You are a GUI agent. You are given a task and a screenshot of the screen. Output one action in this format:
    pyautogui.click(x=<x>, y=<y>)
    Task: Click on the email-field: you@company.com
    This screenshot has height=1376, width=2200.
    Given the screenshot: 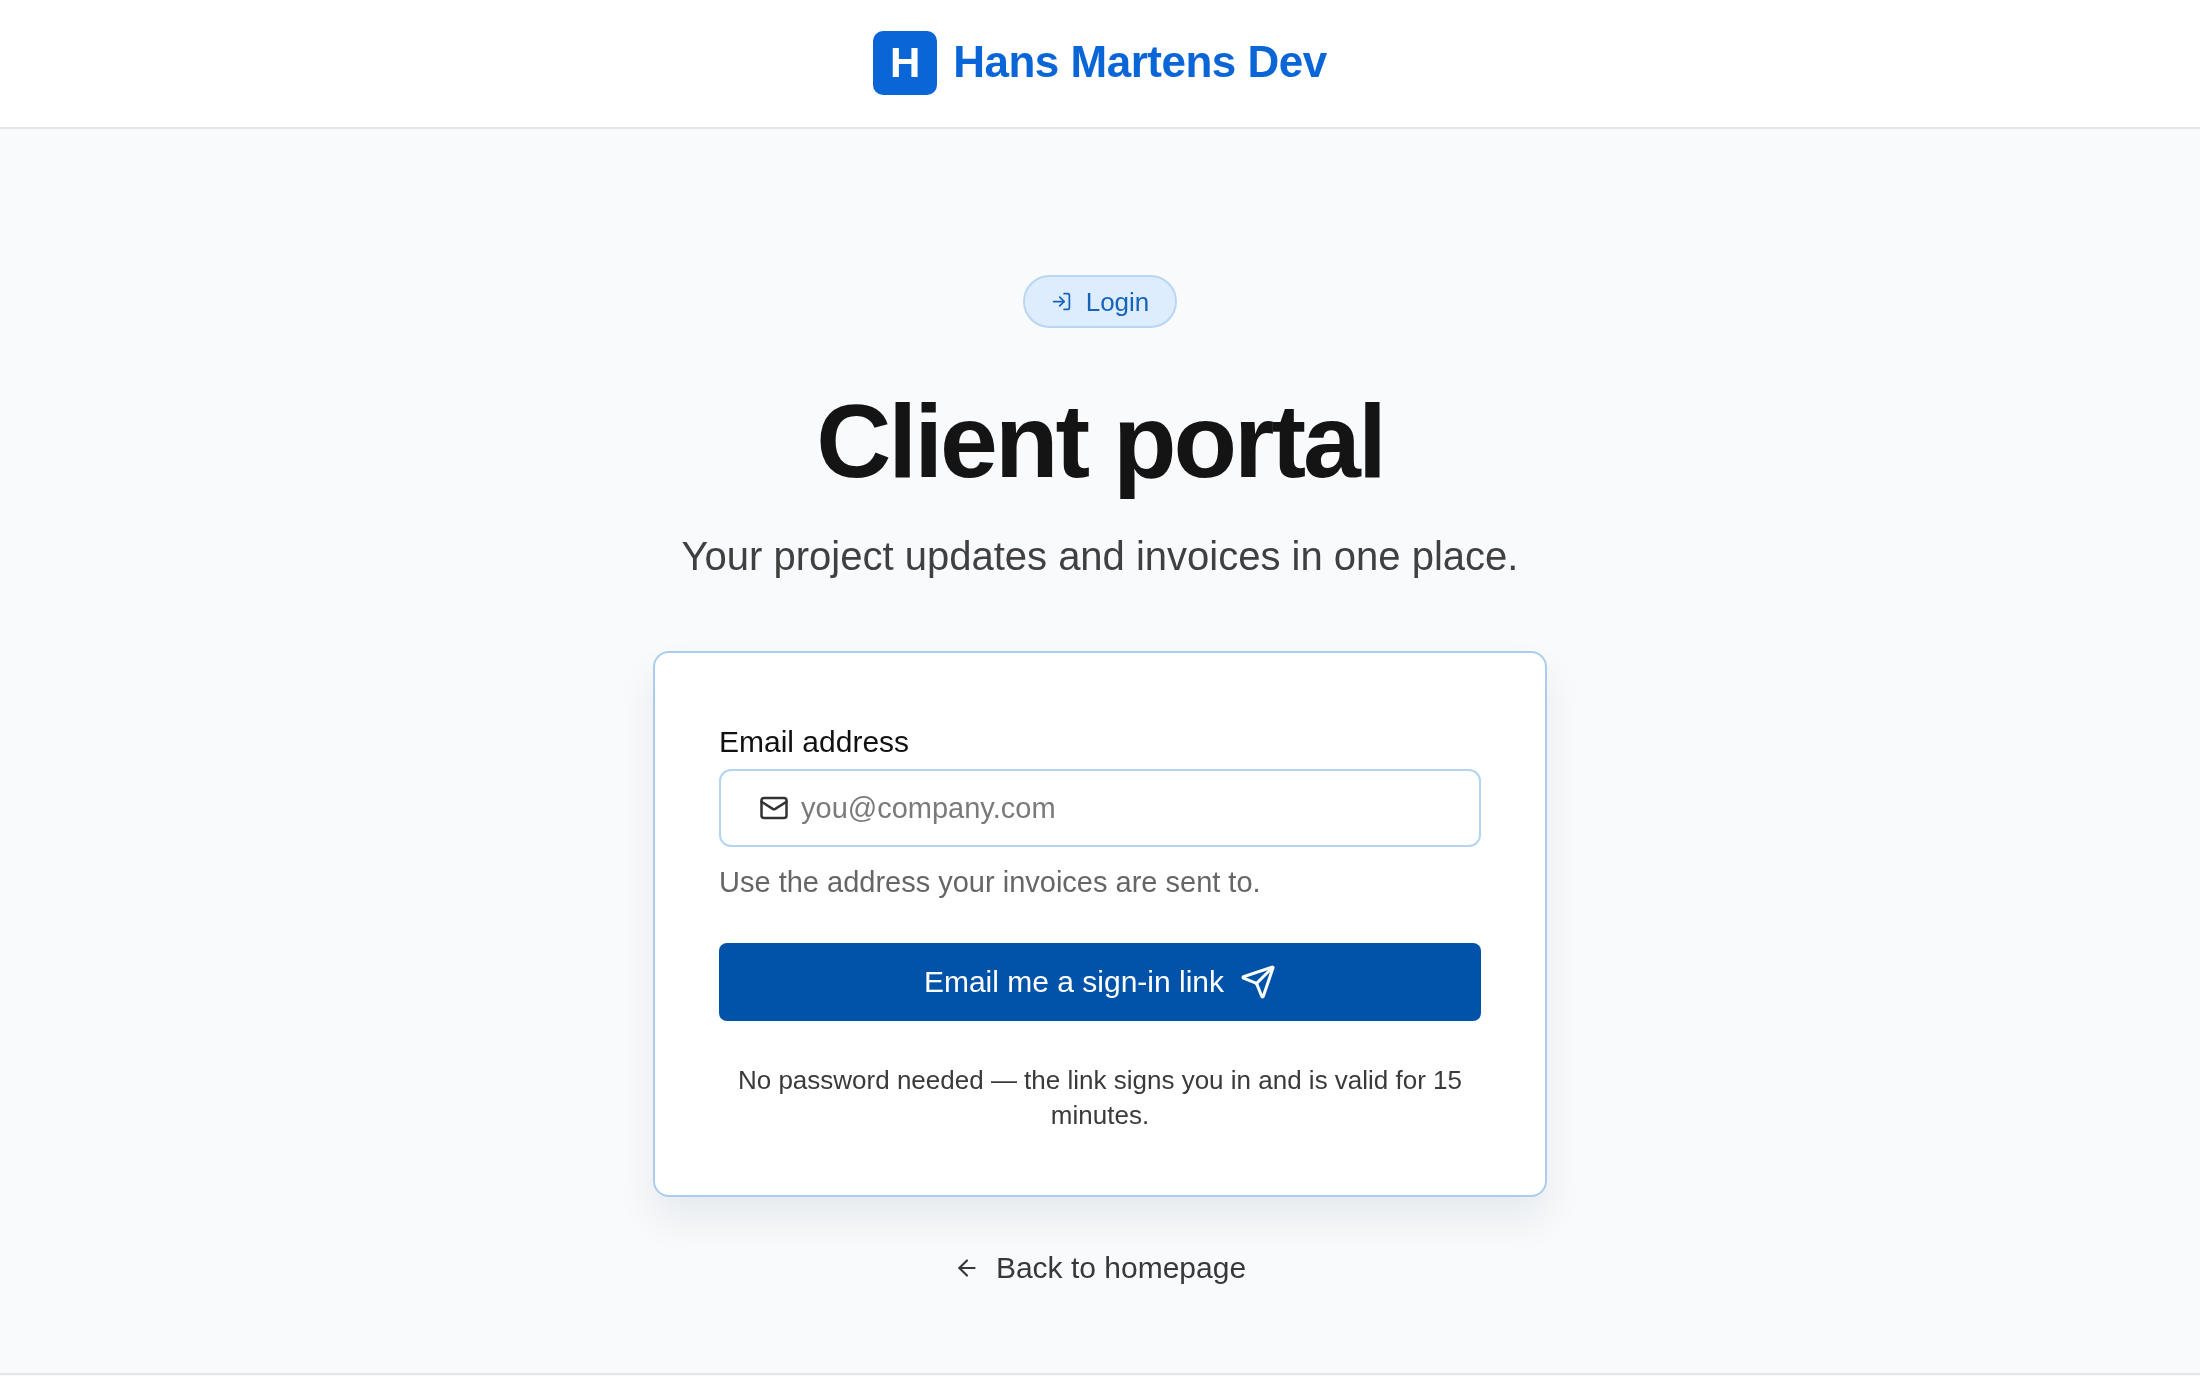 What is the action you would take?
    pyautogui.click(x=1100, y=808)
    